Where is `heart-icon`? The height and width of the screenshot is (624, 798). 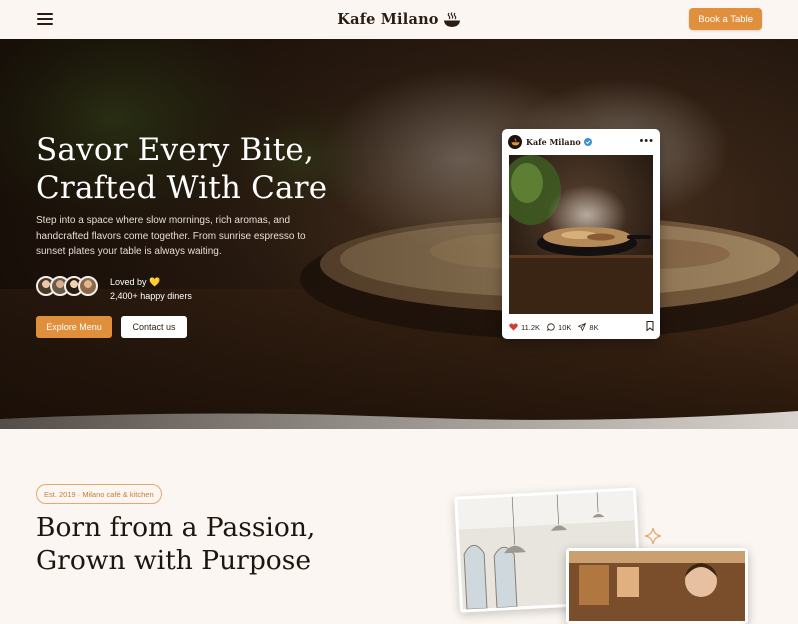
heart-icon is located at coordinates (513, 327).